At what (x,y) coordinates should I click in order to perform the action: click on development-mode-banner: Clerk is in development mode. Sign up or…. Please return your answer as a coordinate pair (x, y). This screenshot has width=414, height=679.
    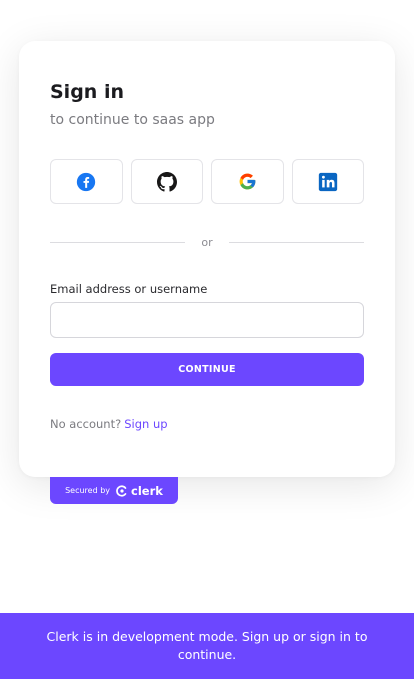
    Looking at the image, I should click on (207, 646).